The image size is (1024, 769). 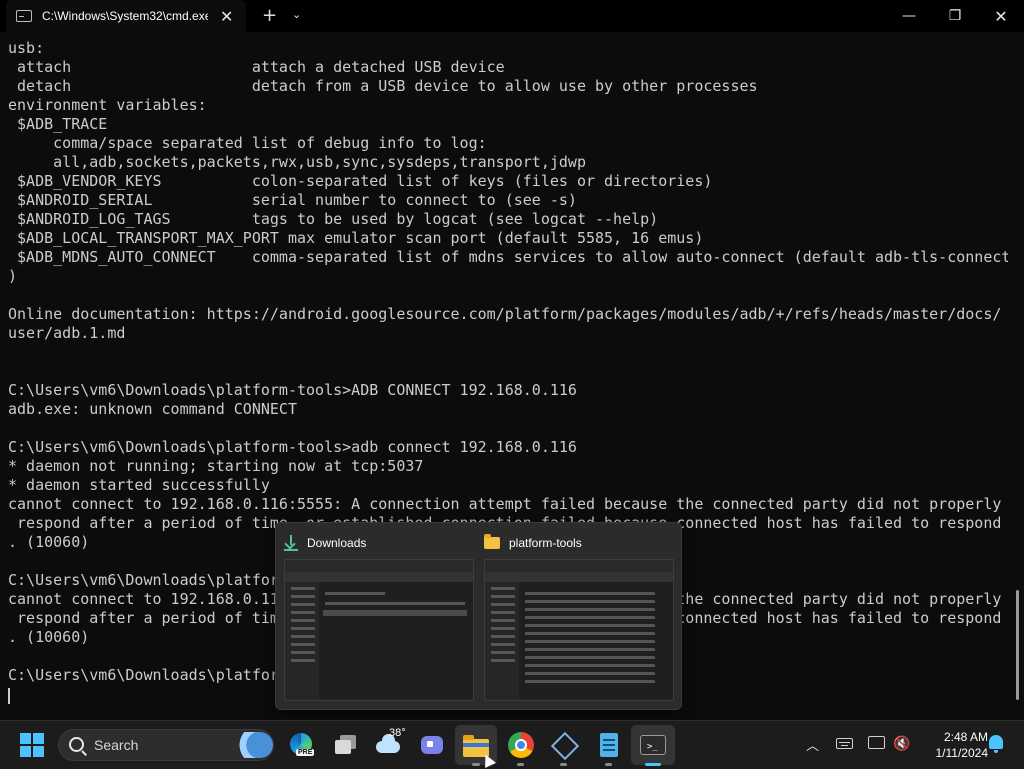 What do you see at coordinates (545, 543) in the screenshot?
I see `thumbnail-label: platform-tools` at bounding box center [545, 543].